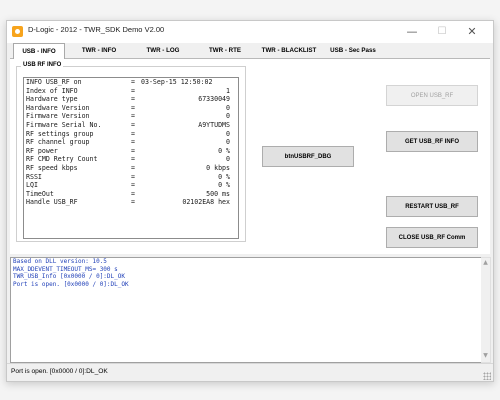  Describe the element at coordinates (52, 90) in the screenshot. I see `info-label: Index of INFO` at that location.